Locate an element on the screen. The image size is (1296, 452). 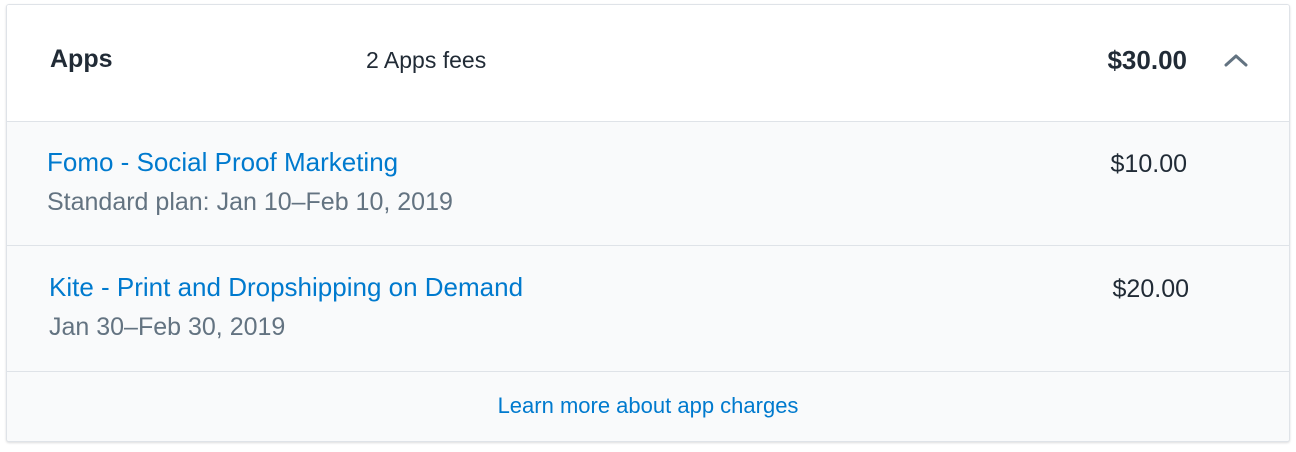
section-title: Apps is located at coordinates (81, 59).